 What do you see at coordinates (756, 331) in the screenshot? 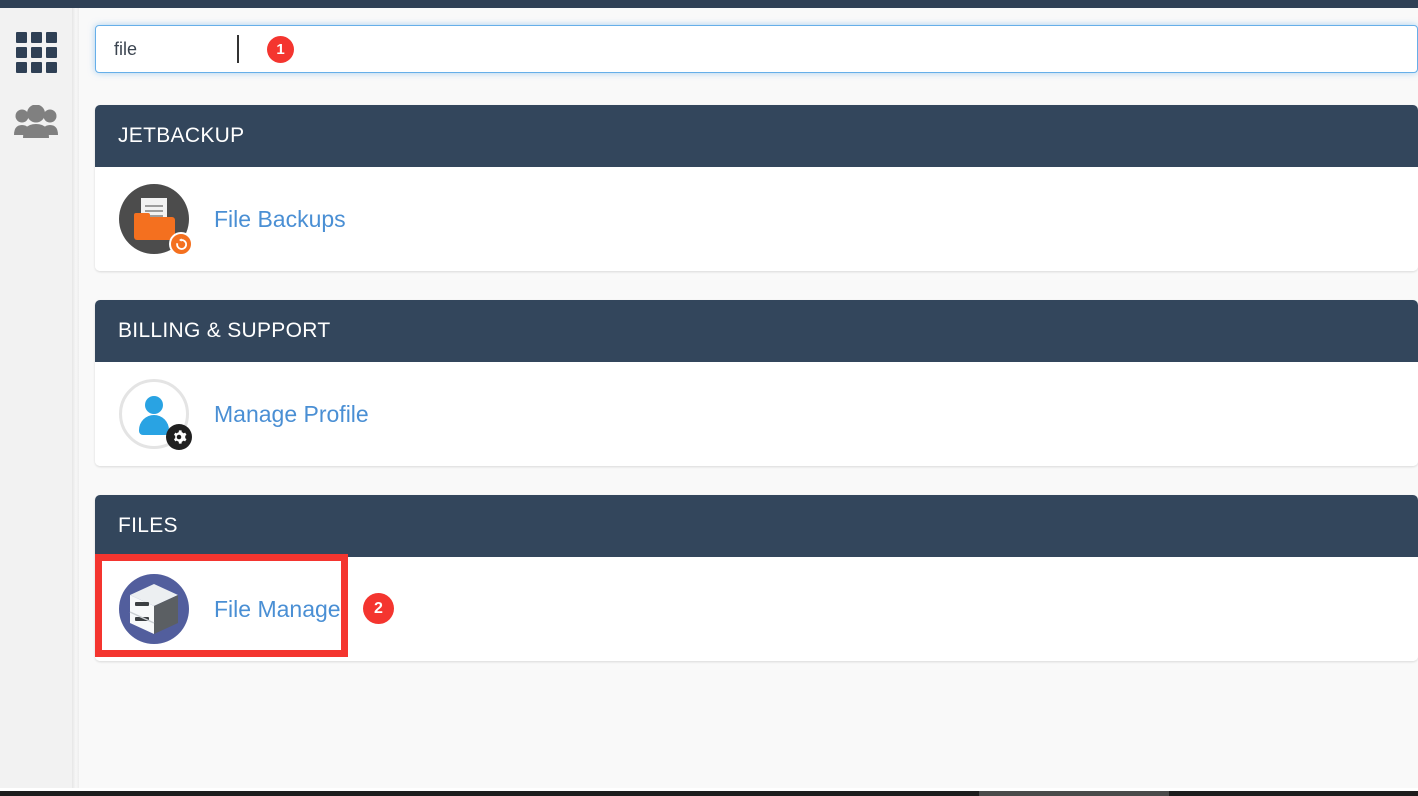
I see `section-title-billing: BILLING & SUPPORT` at bounding box center [756, 331].